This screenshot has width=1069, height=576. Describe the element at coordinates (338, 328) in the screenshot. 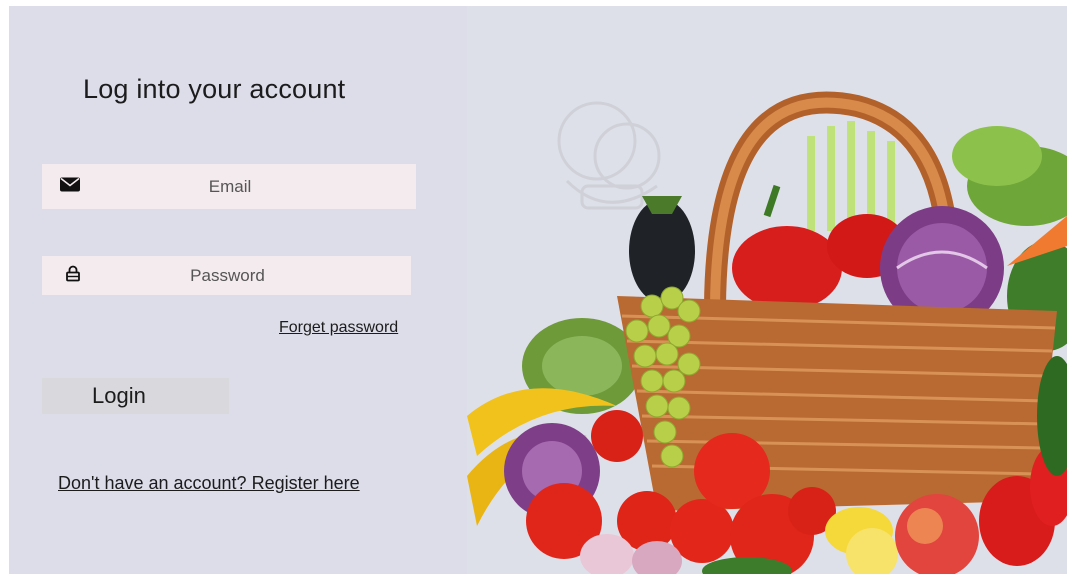

I see `forget-password-link: Forget password` at that location.